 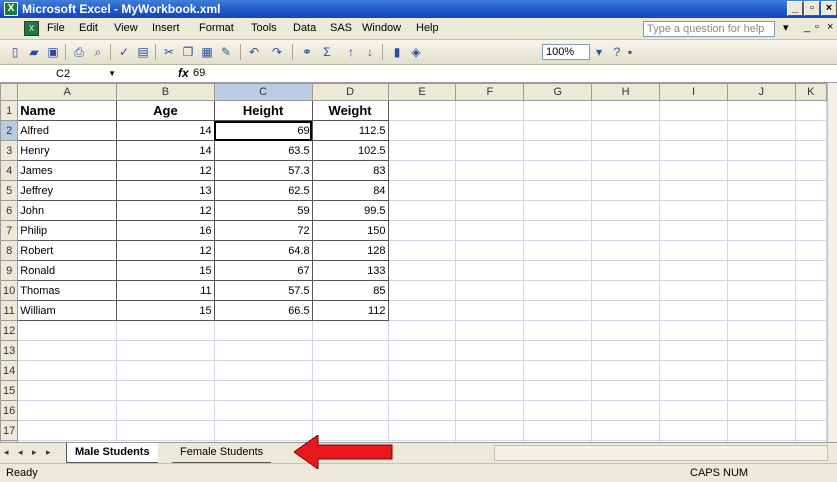 I want to click on horizontal-scrollbar, so click(x=661, y=453).